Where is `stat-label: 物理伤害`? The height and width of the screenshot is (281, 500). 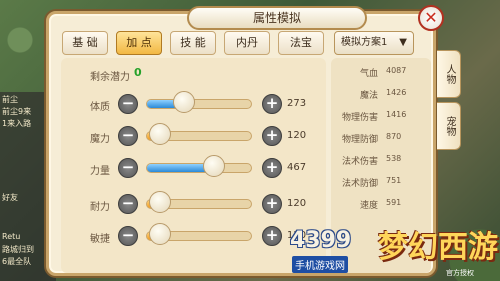
stat-label: 物理伤害 is located at coordinates (359, 118).